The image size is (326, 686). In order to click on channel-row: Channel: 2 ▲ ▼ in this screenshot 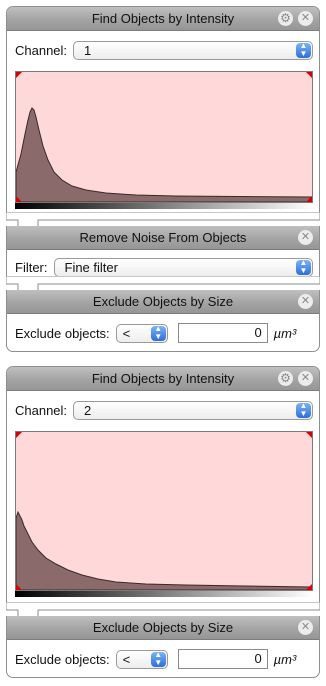, I will do `click(164, 410)`.